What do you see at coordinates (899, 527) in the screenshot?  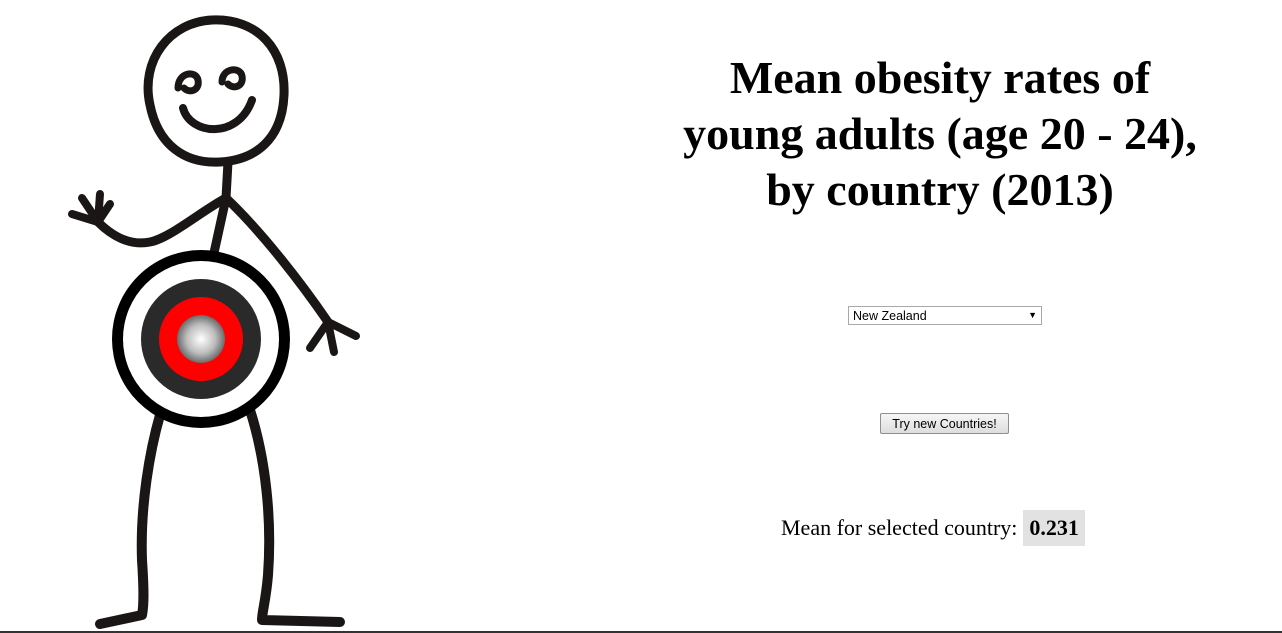 I see `mean-label: Mean for selected country:` at bounding box center [899, 527].